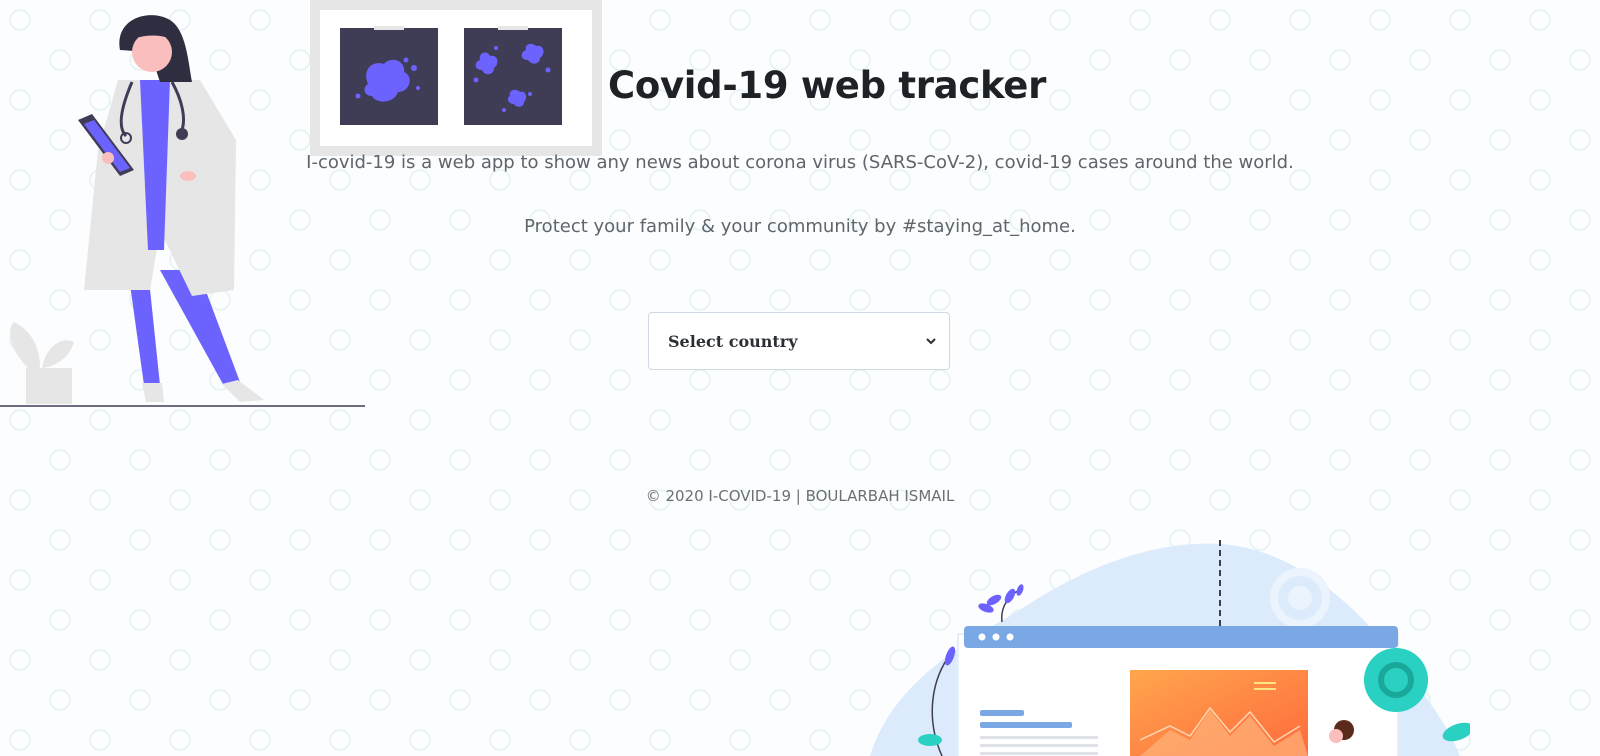  What do you see at coordinates (733, 341) in the screenshot?
I see `country-select-value: Select country` at bounding box center [733, 341].